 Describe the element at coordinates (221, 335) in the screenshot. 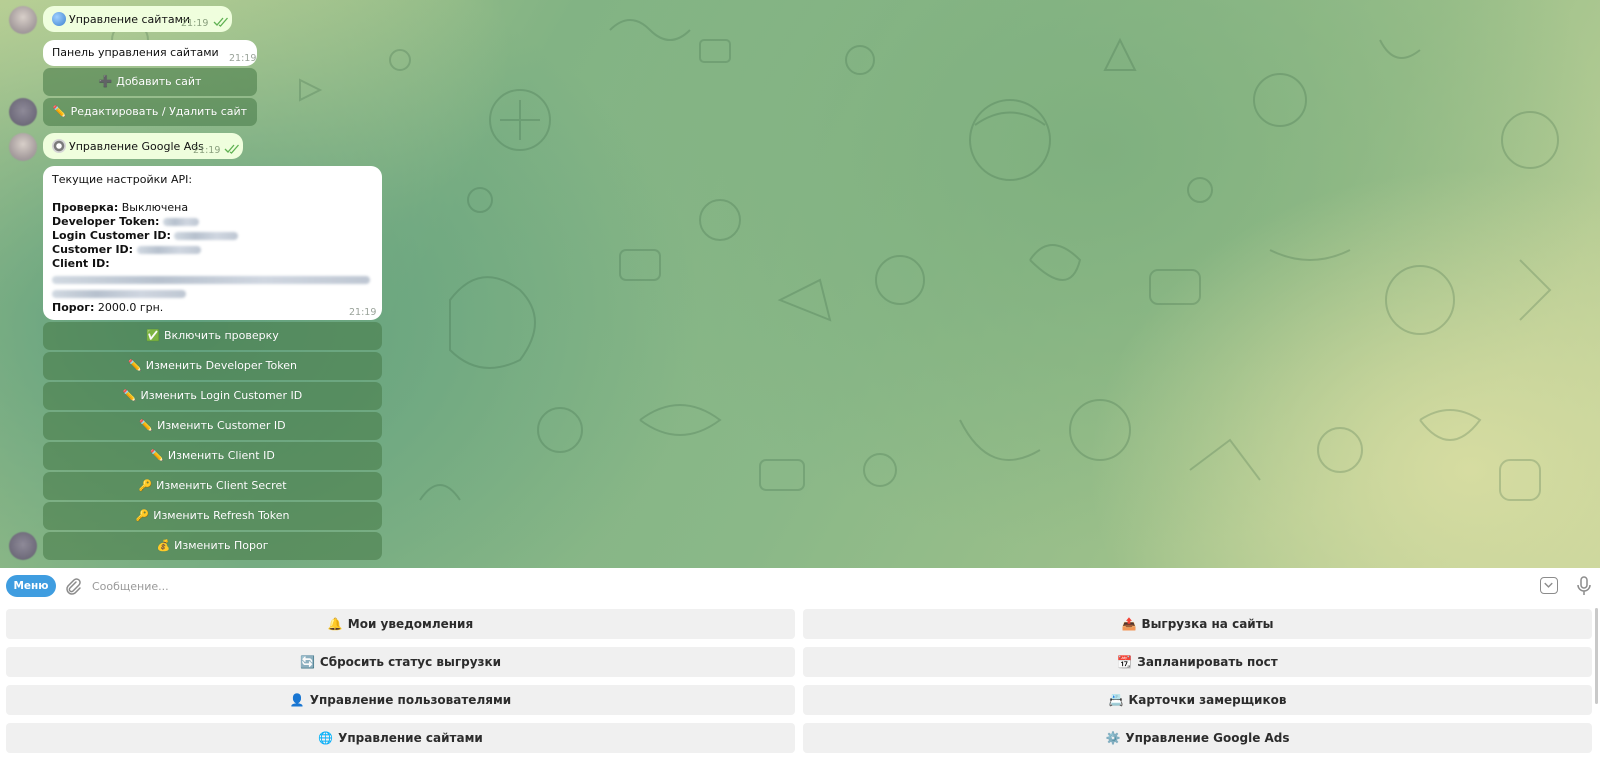

I see `button-label: Включить проверку` at that location.